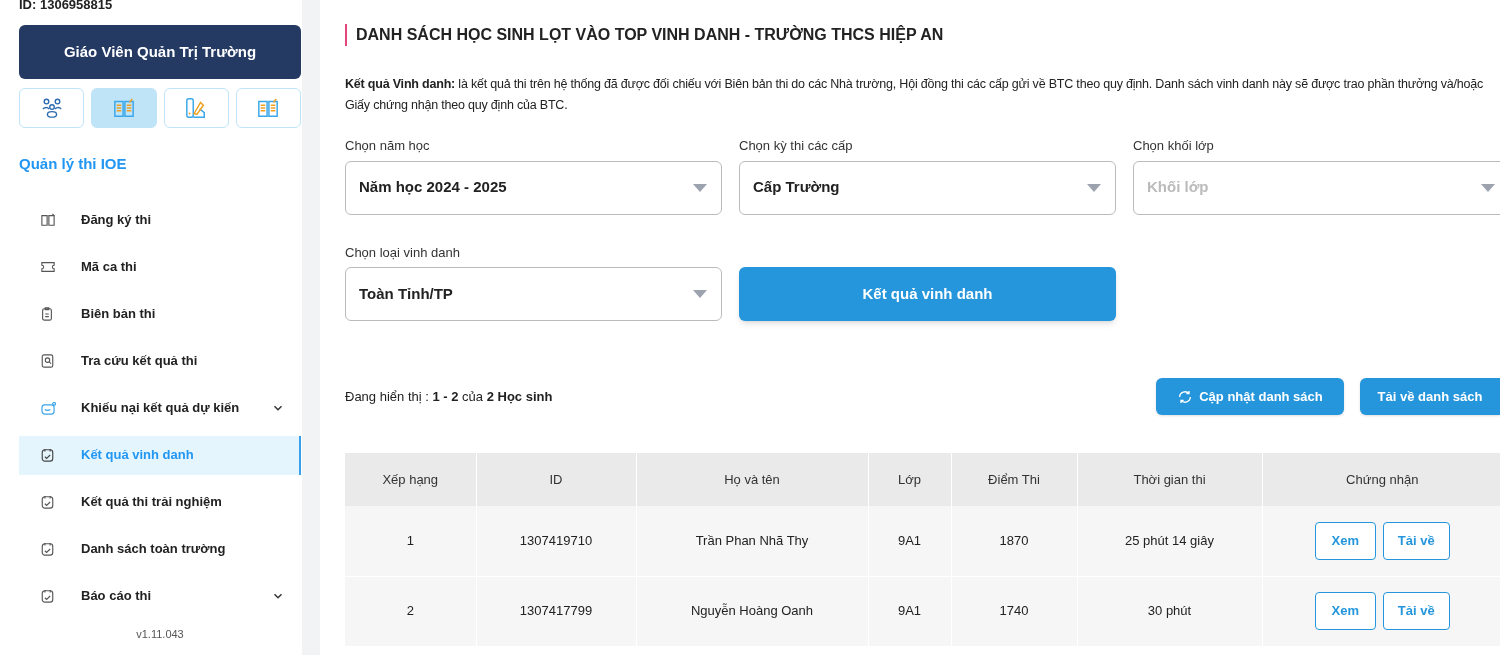 Image resolution: width=1500 pixels, height=655 pixels. I want to click on search-document-icon, so click(47, 361).